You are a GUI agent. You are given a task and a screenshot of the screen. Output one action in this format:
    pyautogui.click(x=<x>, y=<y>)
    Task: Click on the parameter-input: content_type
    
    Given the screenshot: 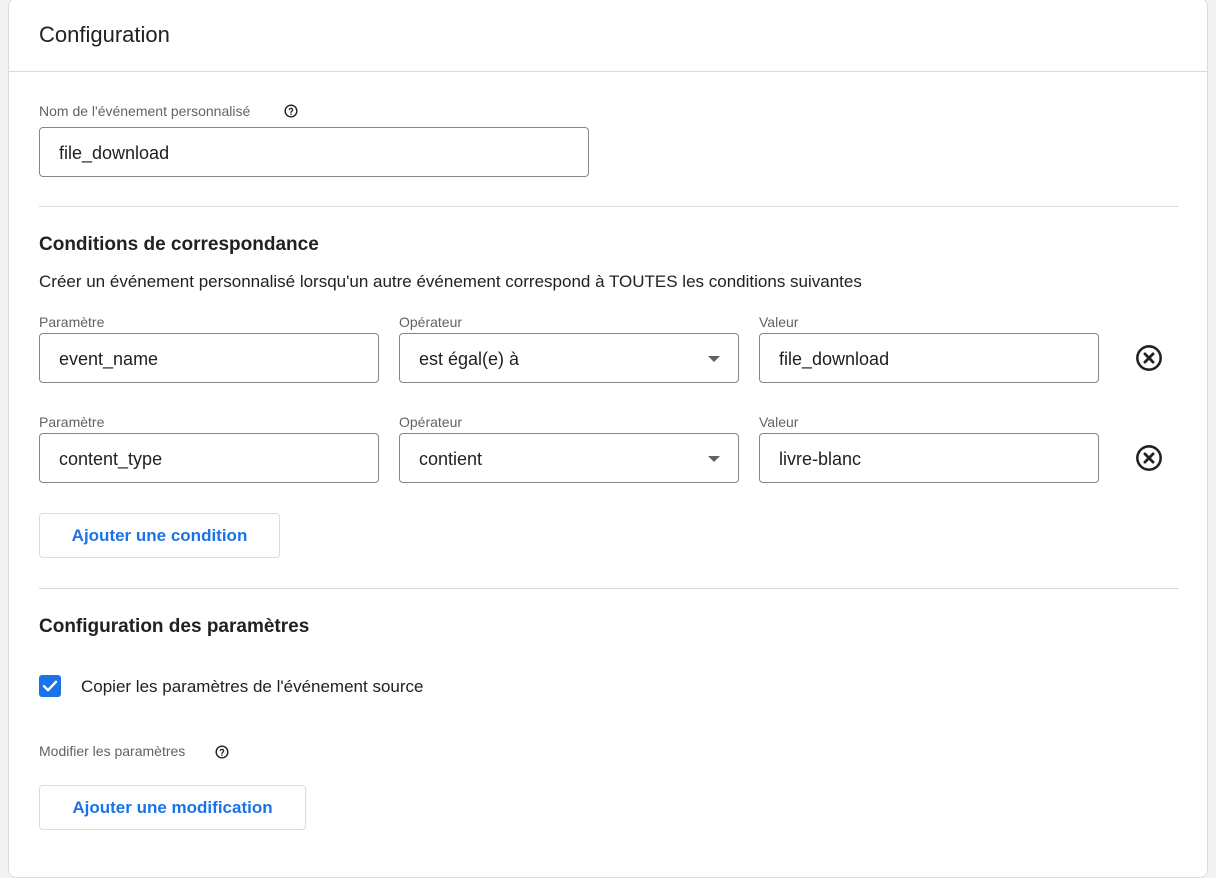 What is the action you would take?
    pyautogui.click(x=209, y=458)
    